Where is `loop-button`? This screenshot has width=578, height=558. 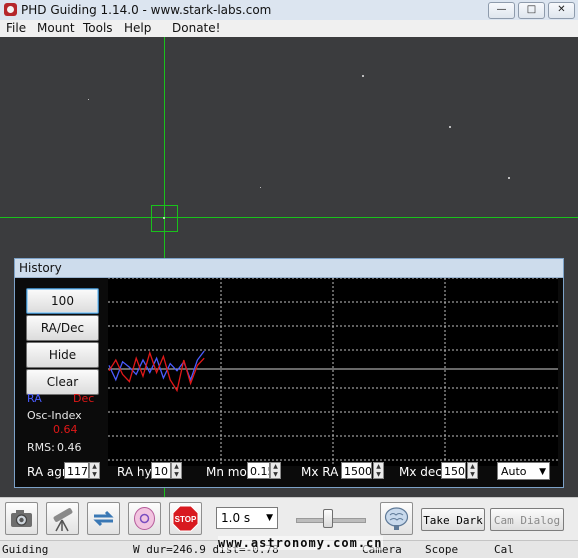 loop-button is located at coordinates (103, 518).